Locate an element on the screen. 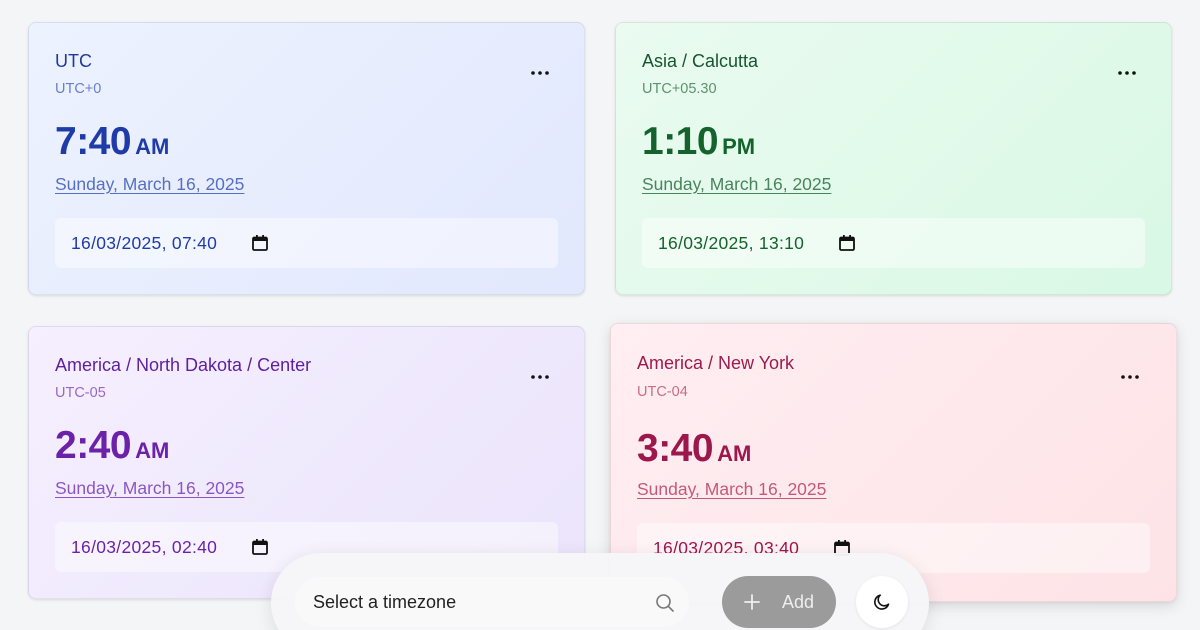 This screenshot has height=630, width=1200. moon-icon is located at coordinates (882, 602).